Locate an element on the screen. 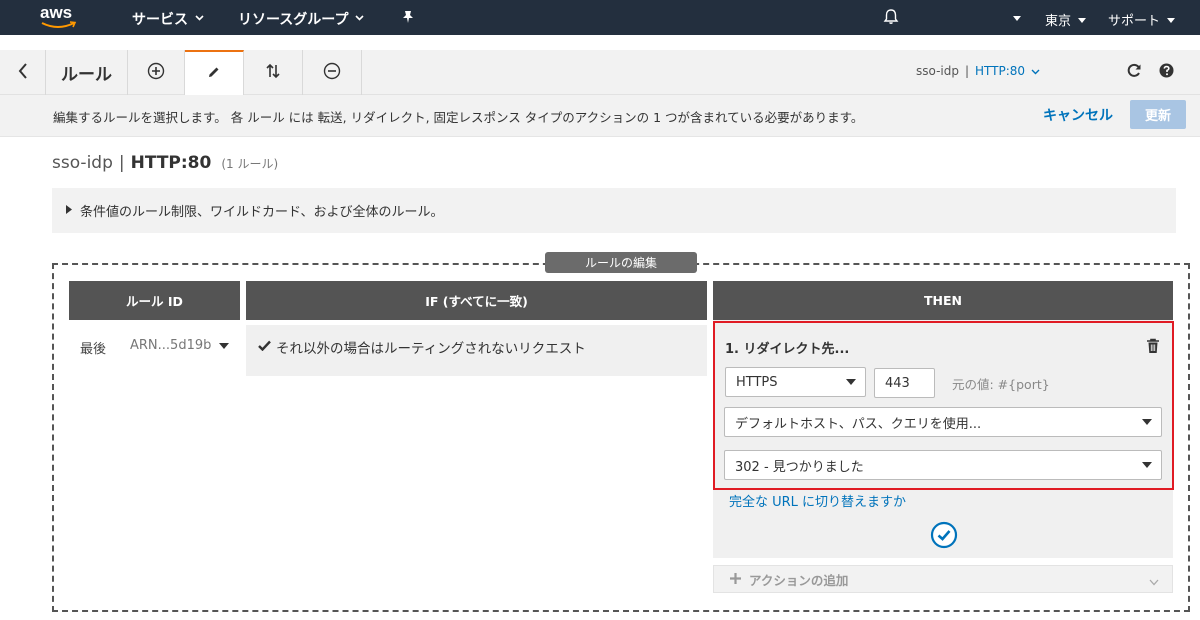  bell-icon is located at coordinates (891, 18).